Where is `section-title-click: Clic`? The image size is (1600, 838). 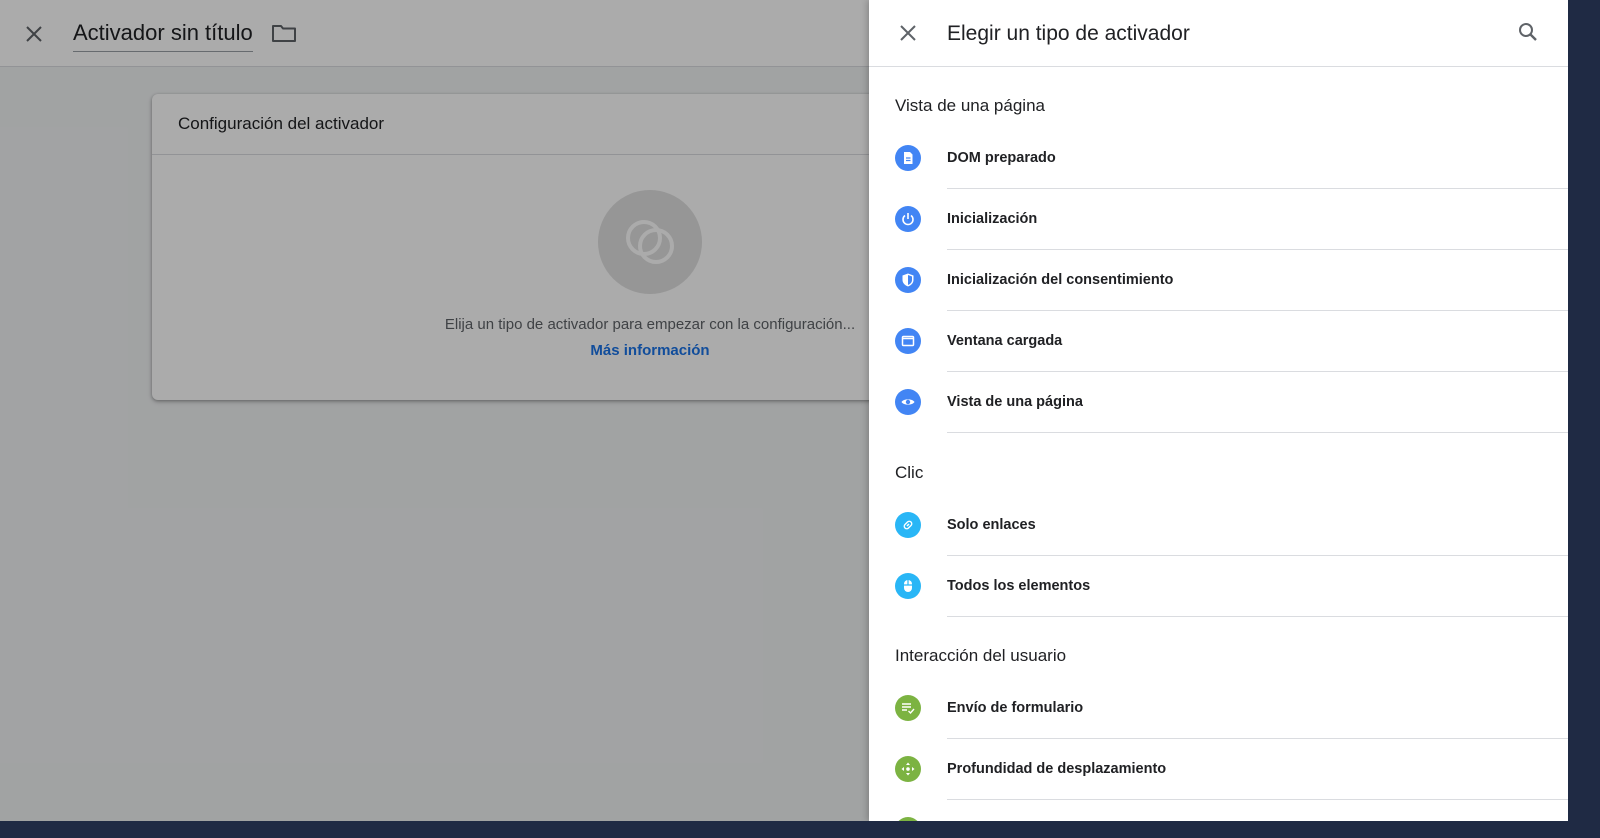 section-title-click: Clic is located at coordinates (909, 472).